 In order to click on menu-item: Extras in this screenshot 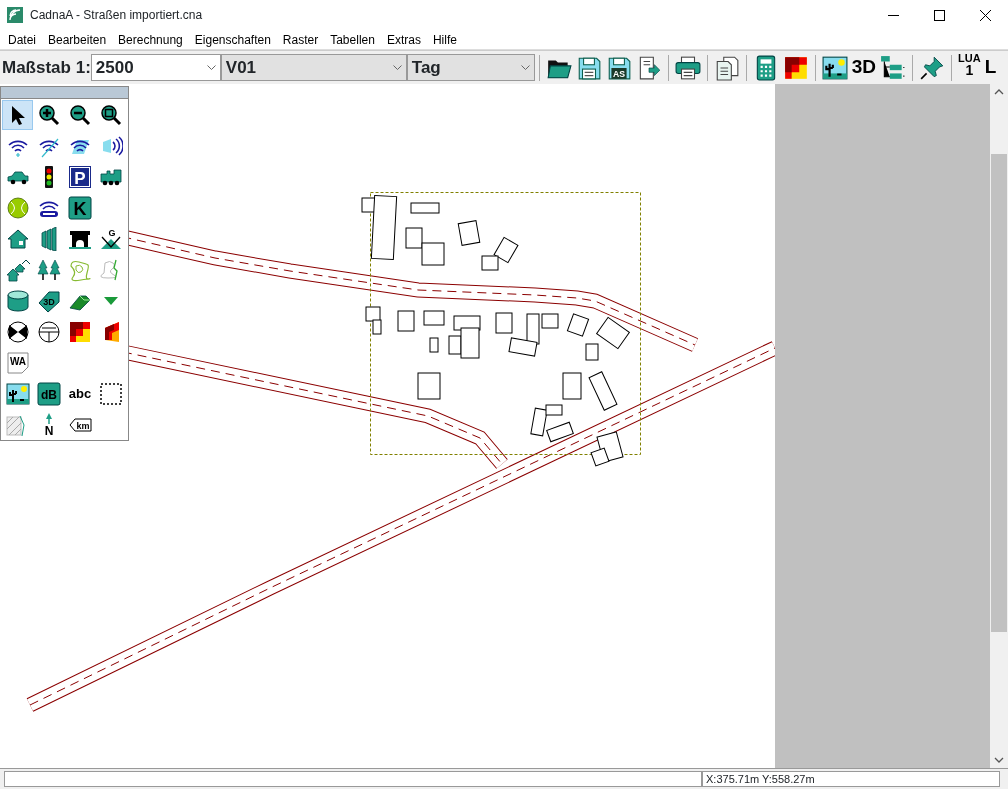, I will do `click(403, 39)`.